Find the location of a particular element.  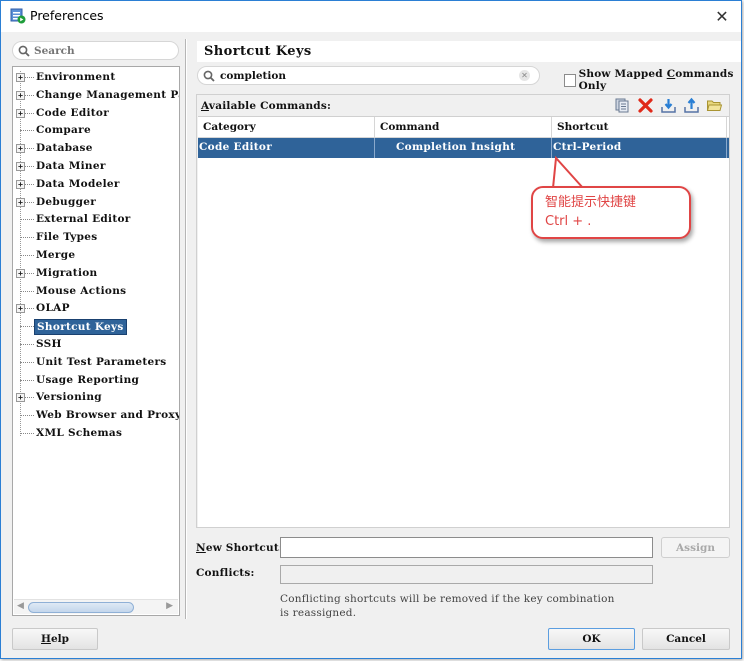

tree-item-label: Web Browser and Proxy is located at coordinates (107, 415).